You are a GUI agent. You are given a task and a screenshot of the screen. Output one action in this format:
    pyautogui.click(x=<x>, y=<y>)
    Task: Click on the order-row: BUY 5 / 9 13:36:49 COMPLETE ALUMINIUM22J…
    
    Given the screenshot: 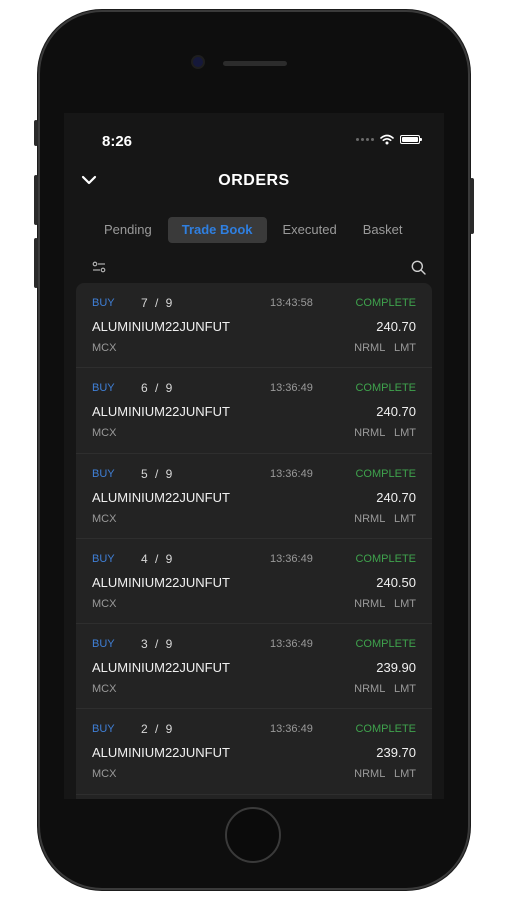 What is the action you would take?
    pyautogui.click(x=254, y=496)
    